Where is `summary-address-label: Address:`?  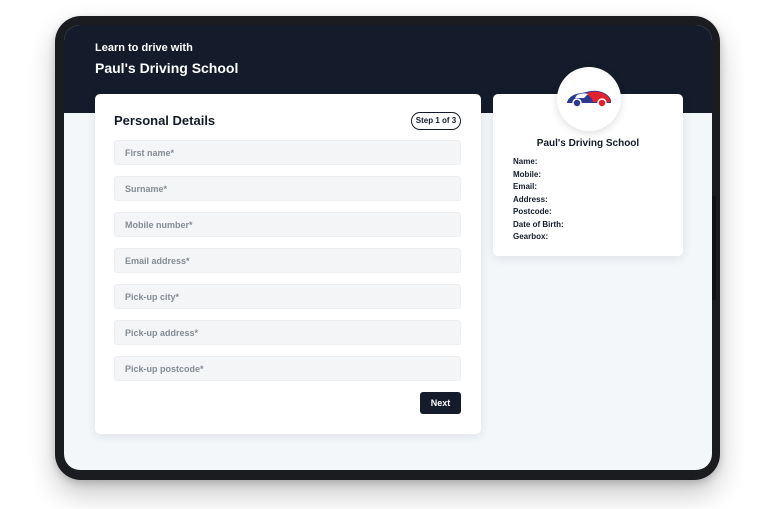 summary-address-label: Address: is located at coordinates (530, 199).